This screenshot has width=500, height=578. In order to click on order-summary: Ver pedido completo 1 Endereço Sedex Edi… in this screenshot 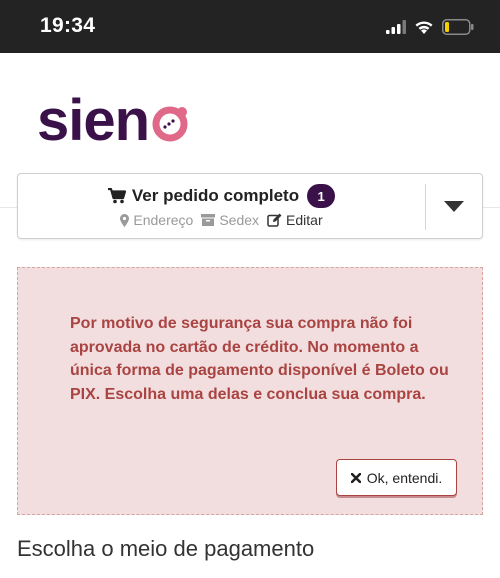, I will do `click(250, 206)`.